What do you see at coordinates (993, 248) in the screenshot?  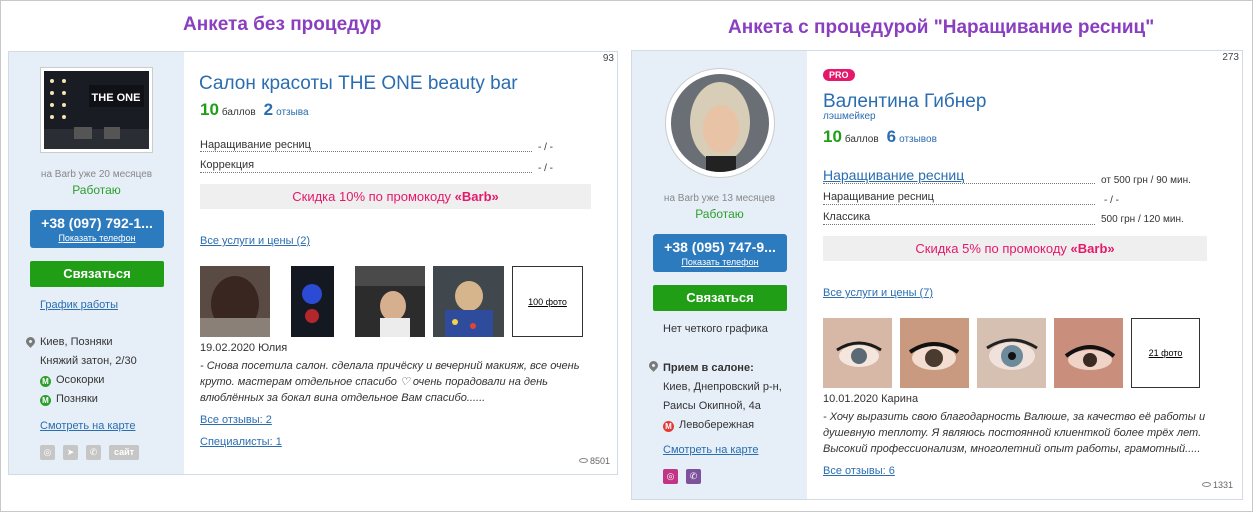 I see `promo-text: Скидка 5% по промокоду` at bounding box center [993, 248].